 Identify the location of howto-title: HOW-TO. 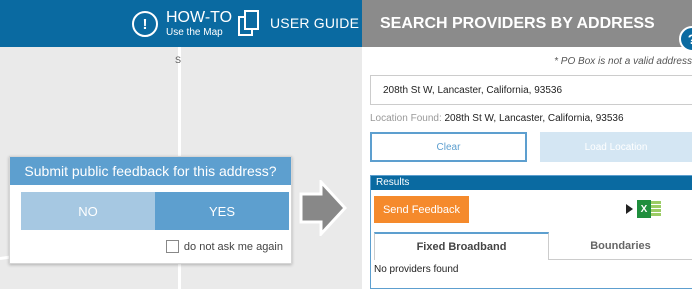
(199, 17).